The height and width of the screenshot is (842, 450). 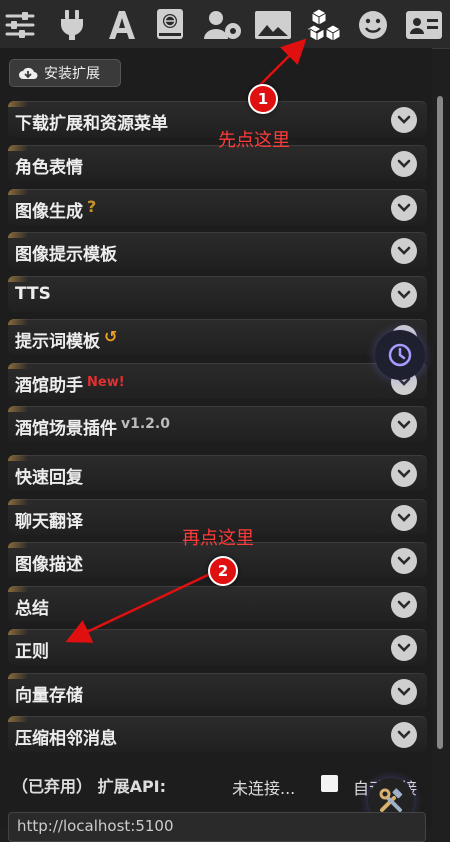 I want to click on step-1-badge: 1, so click(x=263, y=99).